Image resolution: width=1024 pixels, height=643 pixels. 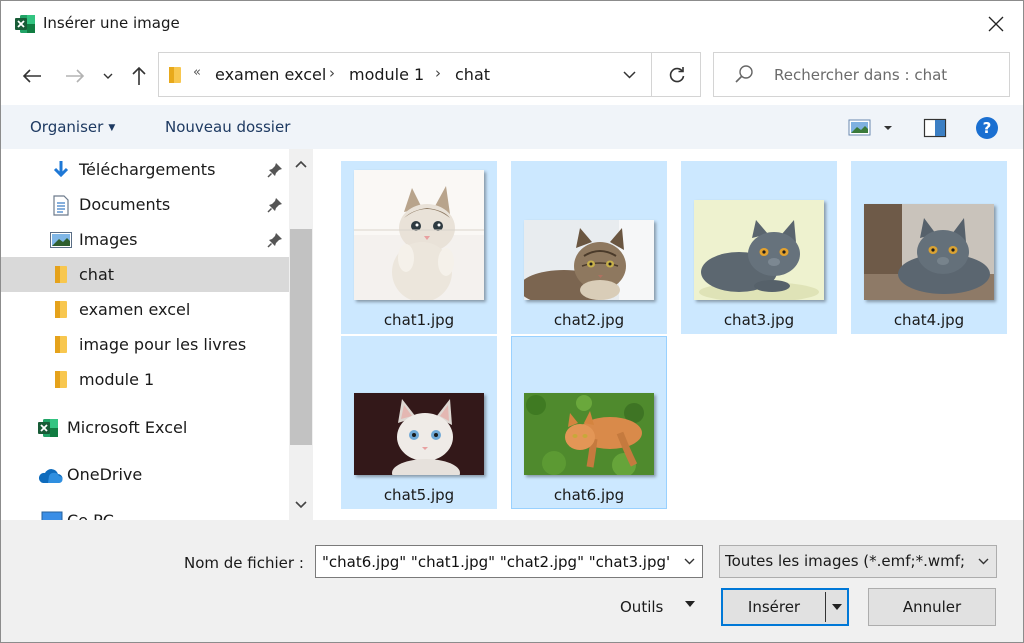 I want to click on file-tile: chat4.jpg, so click(x=929, y=247).